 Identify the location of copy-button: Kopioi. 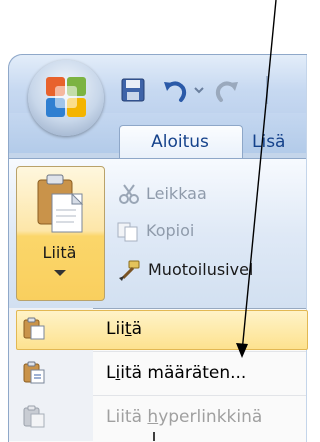
(170, 230).